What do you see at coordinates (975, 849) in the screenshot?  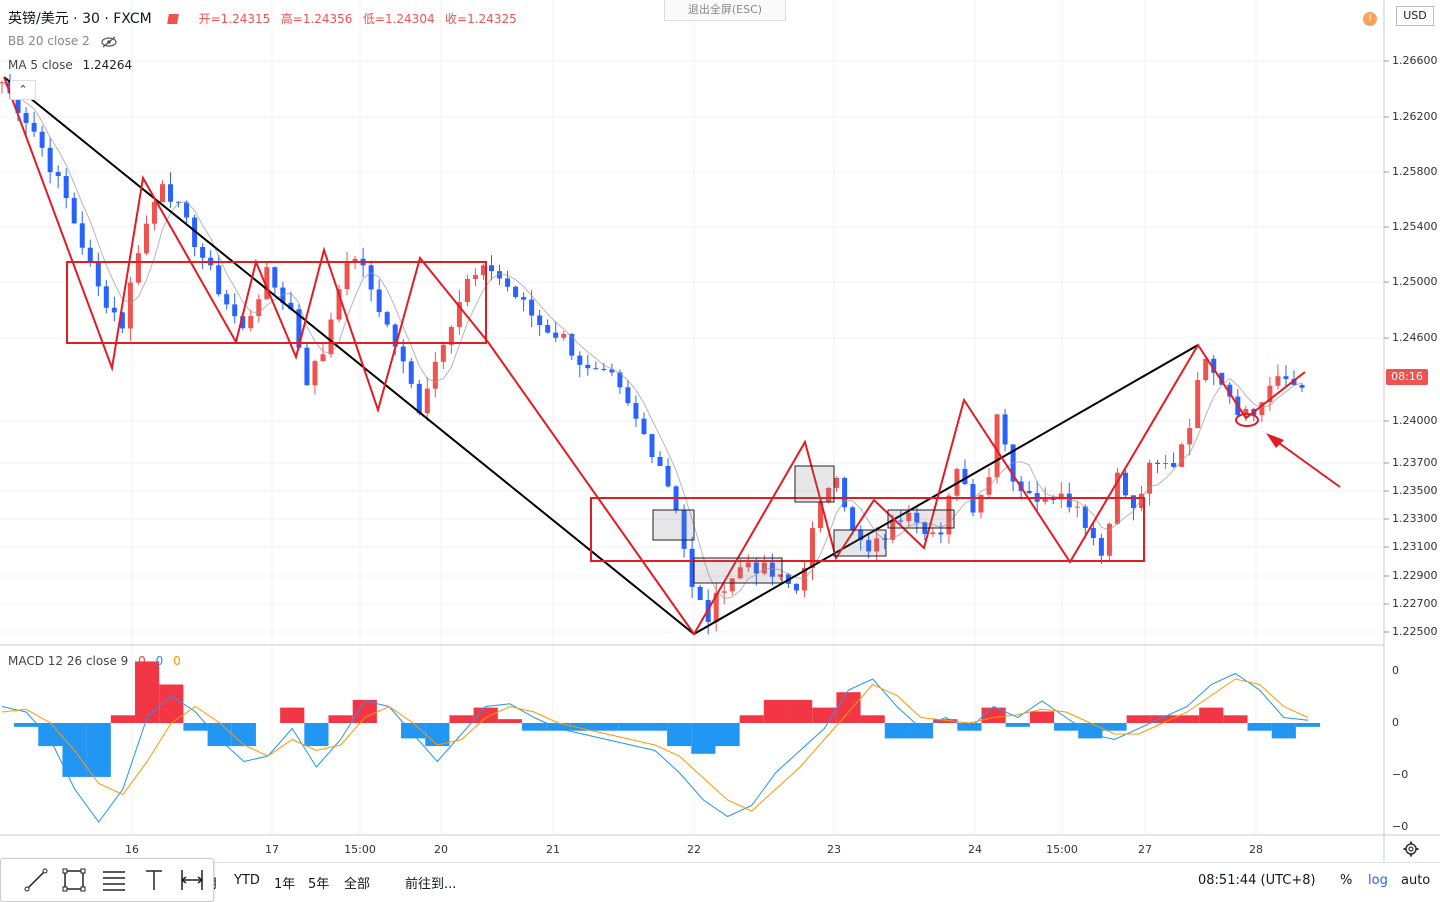 I see `time-axis-label: 24` at bounding box center [975, 849].